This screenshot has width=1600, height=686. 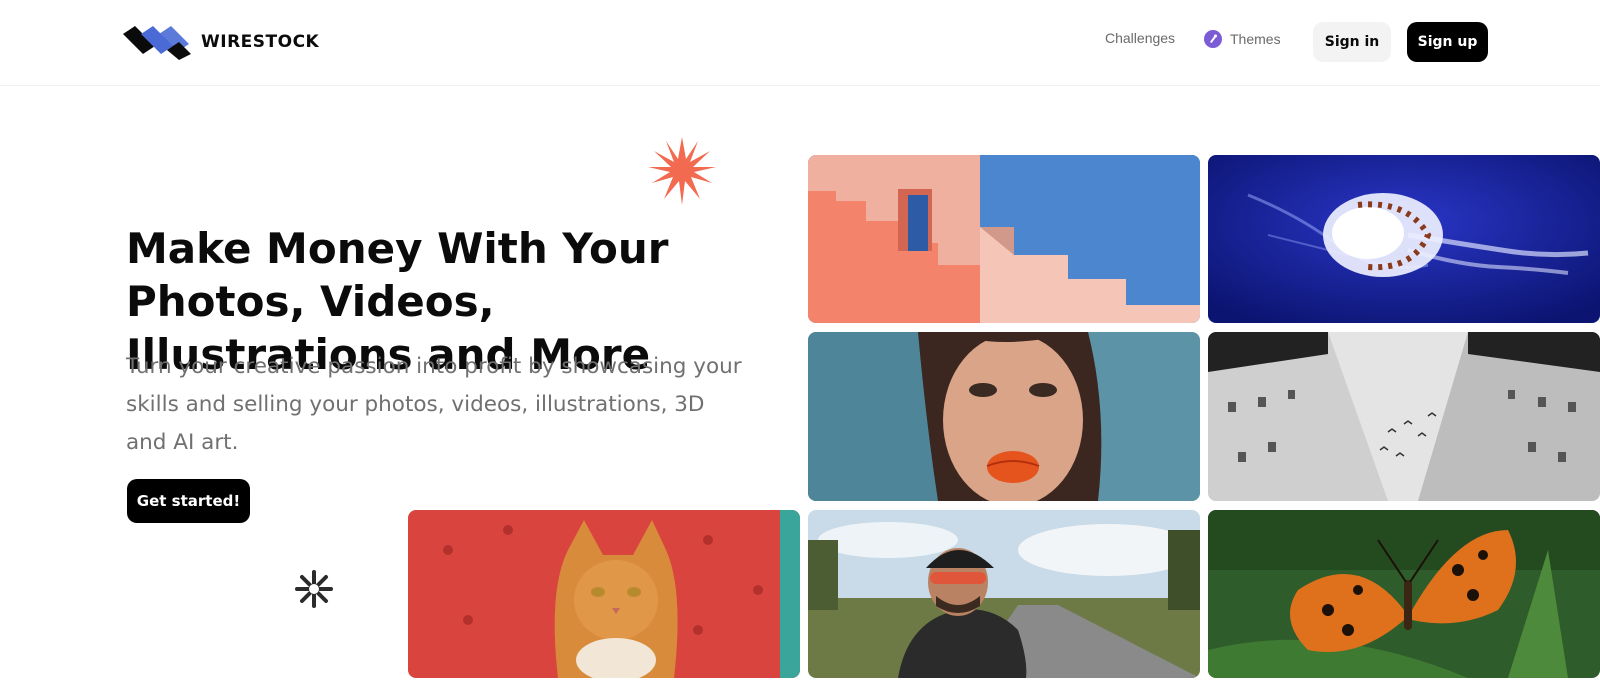 I want to click on themes-badge-icon, so click(x=1213, y=39).